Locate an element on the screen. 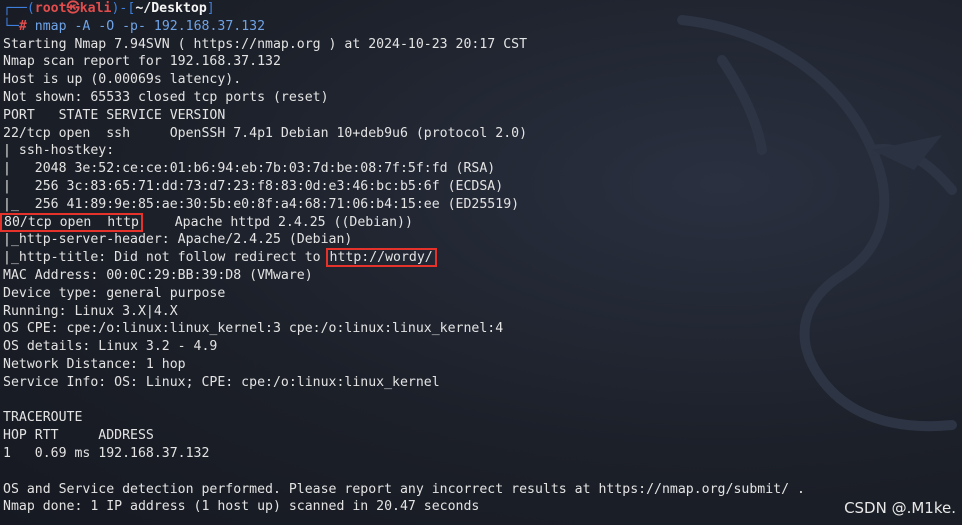 This screenshot has height=525, width=962. highlight-box-port: 80/tcp open http is located at coordinates (71, 222).